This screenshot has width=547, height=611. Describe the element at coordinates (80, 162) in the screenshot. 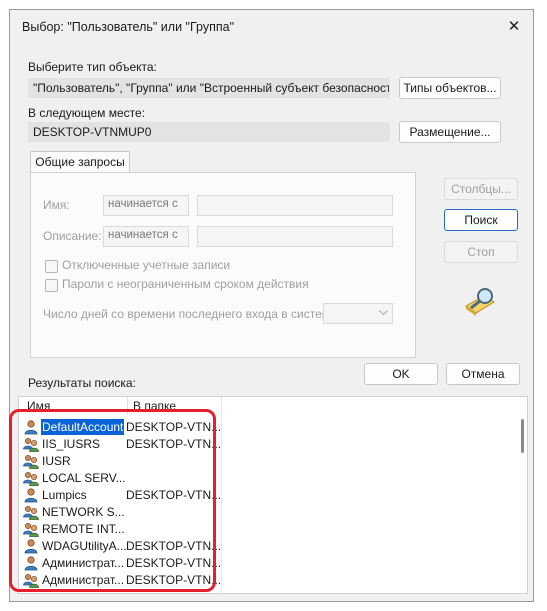

I see `tab-common-queries: Общие запросы` at that location.